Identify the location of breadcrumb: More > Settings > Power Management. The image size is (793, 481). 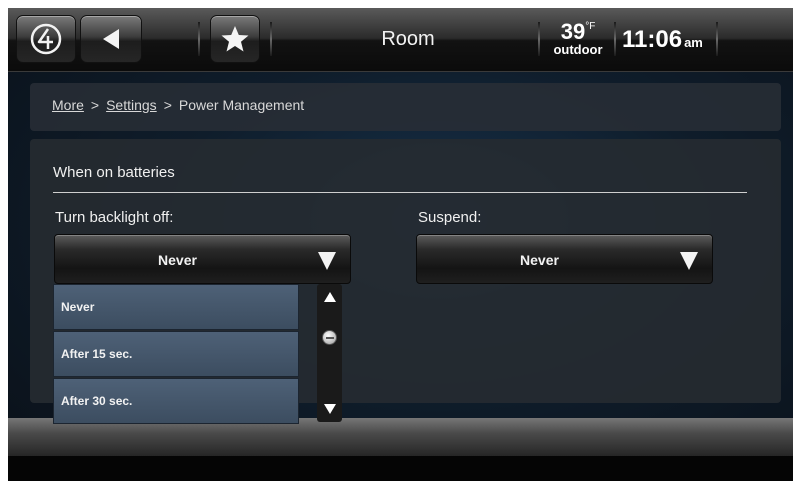
(178, 105).